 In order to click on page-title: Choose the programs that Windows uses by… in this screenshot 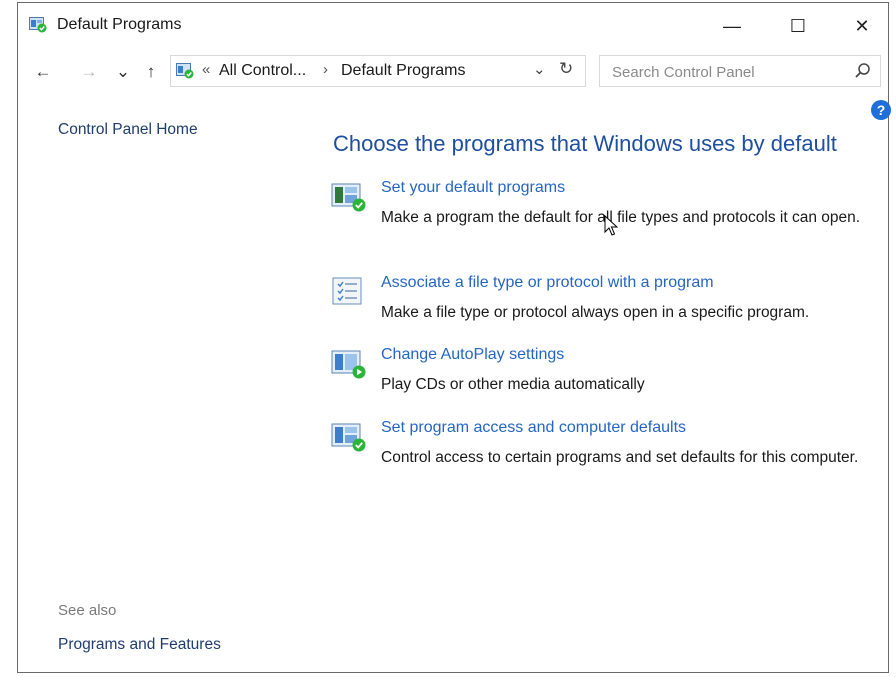, I will do `click(585, 143)`.